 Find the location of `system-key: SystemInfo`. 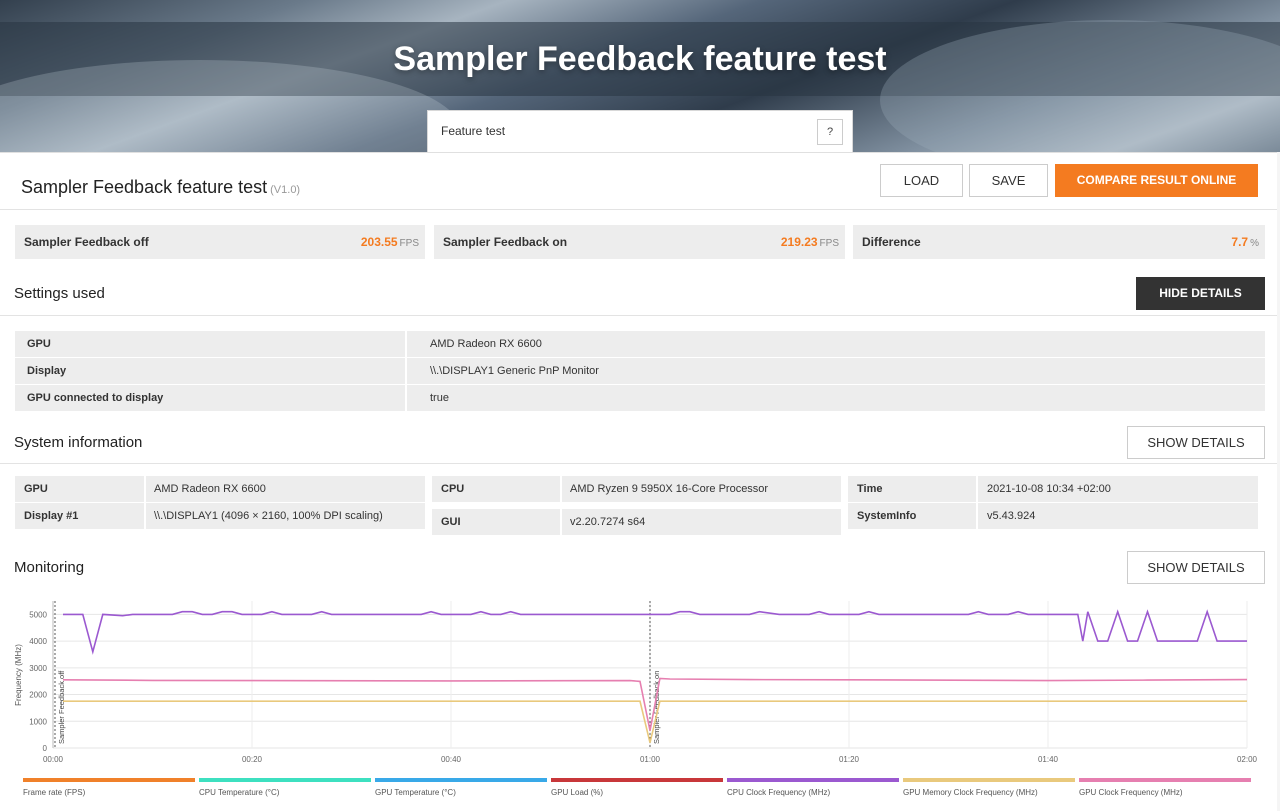

system-key: SystemInfo is located at coordinates (887, 516).